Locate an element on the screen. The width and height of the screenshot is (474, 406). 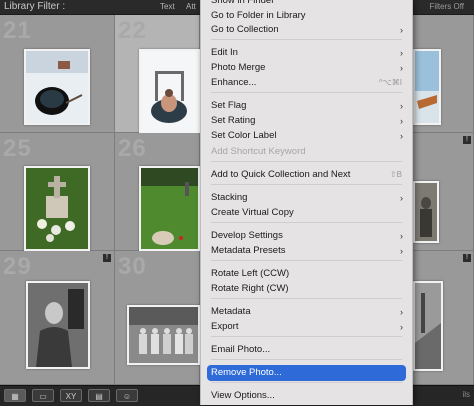
portrait-man-photo is located at coordinates (58, 325).